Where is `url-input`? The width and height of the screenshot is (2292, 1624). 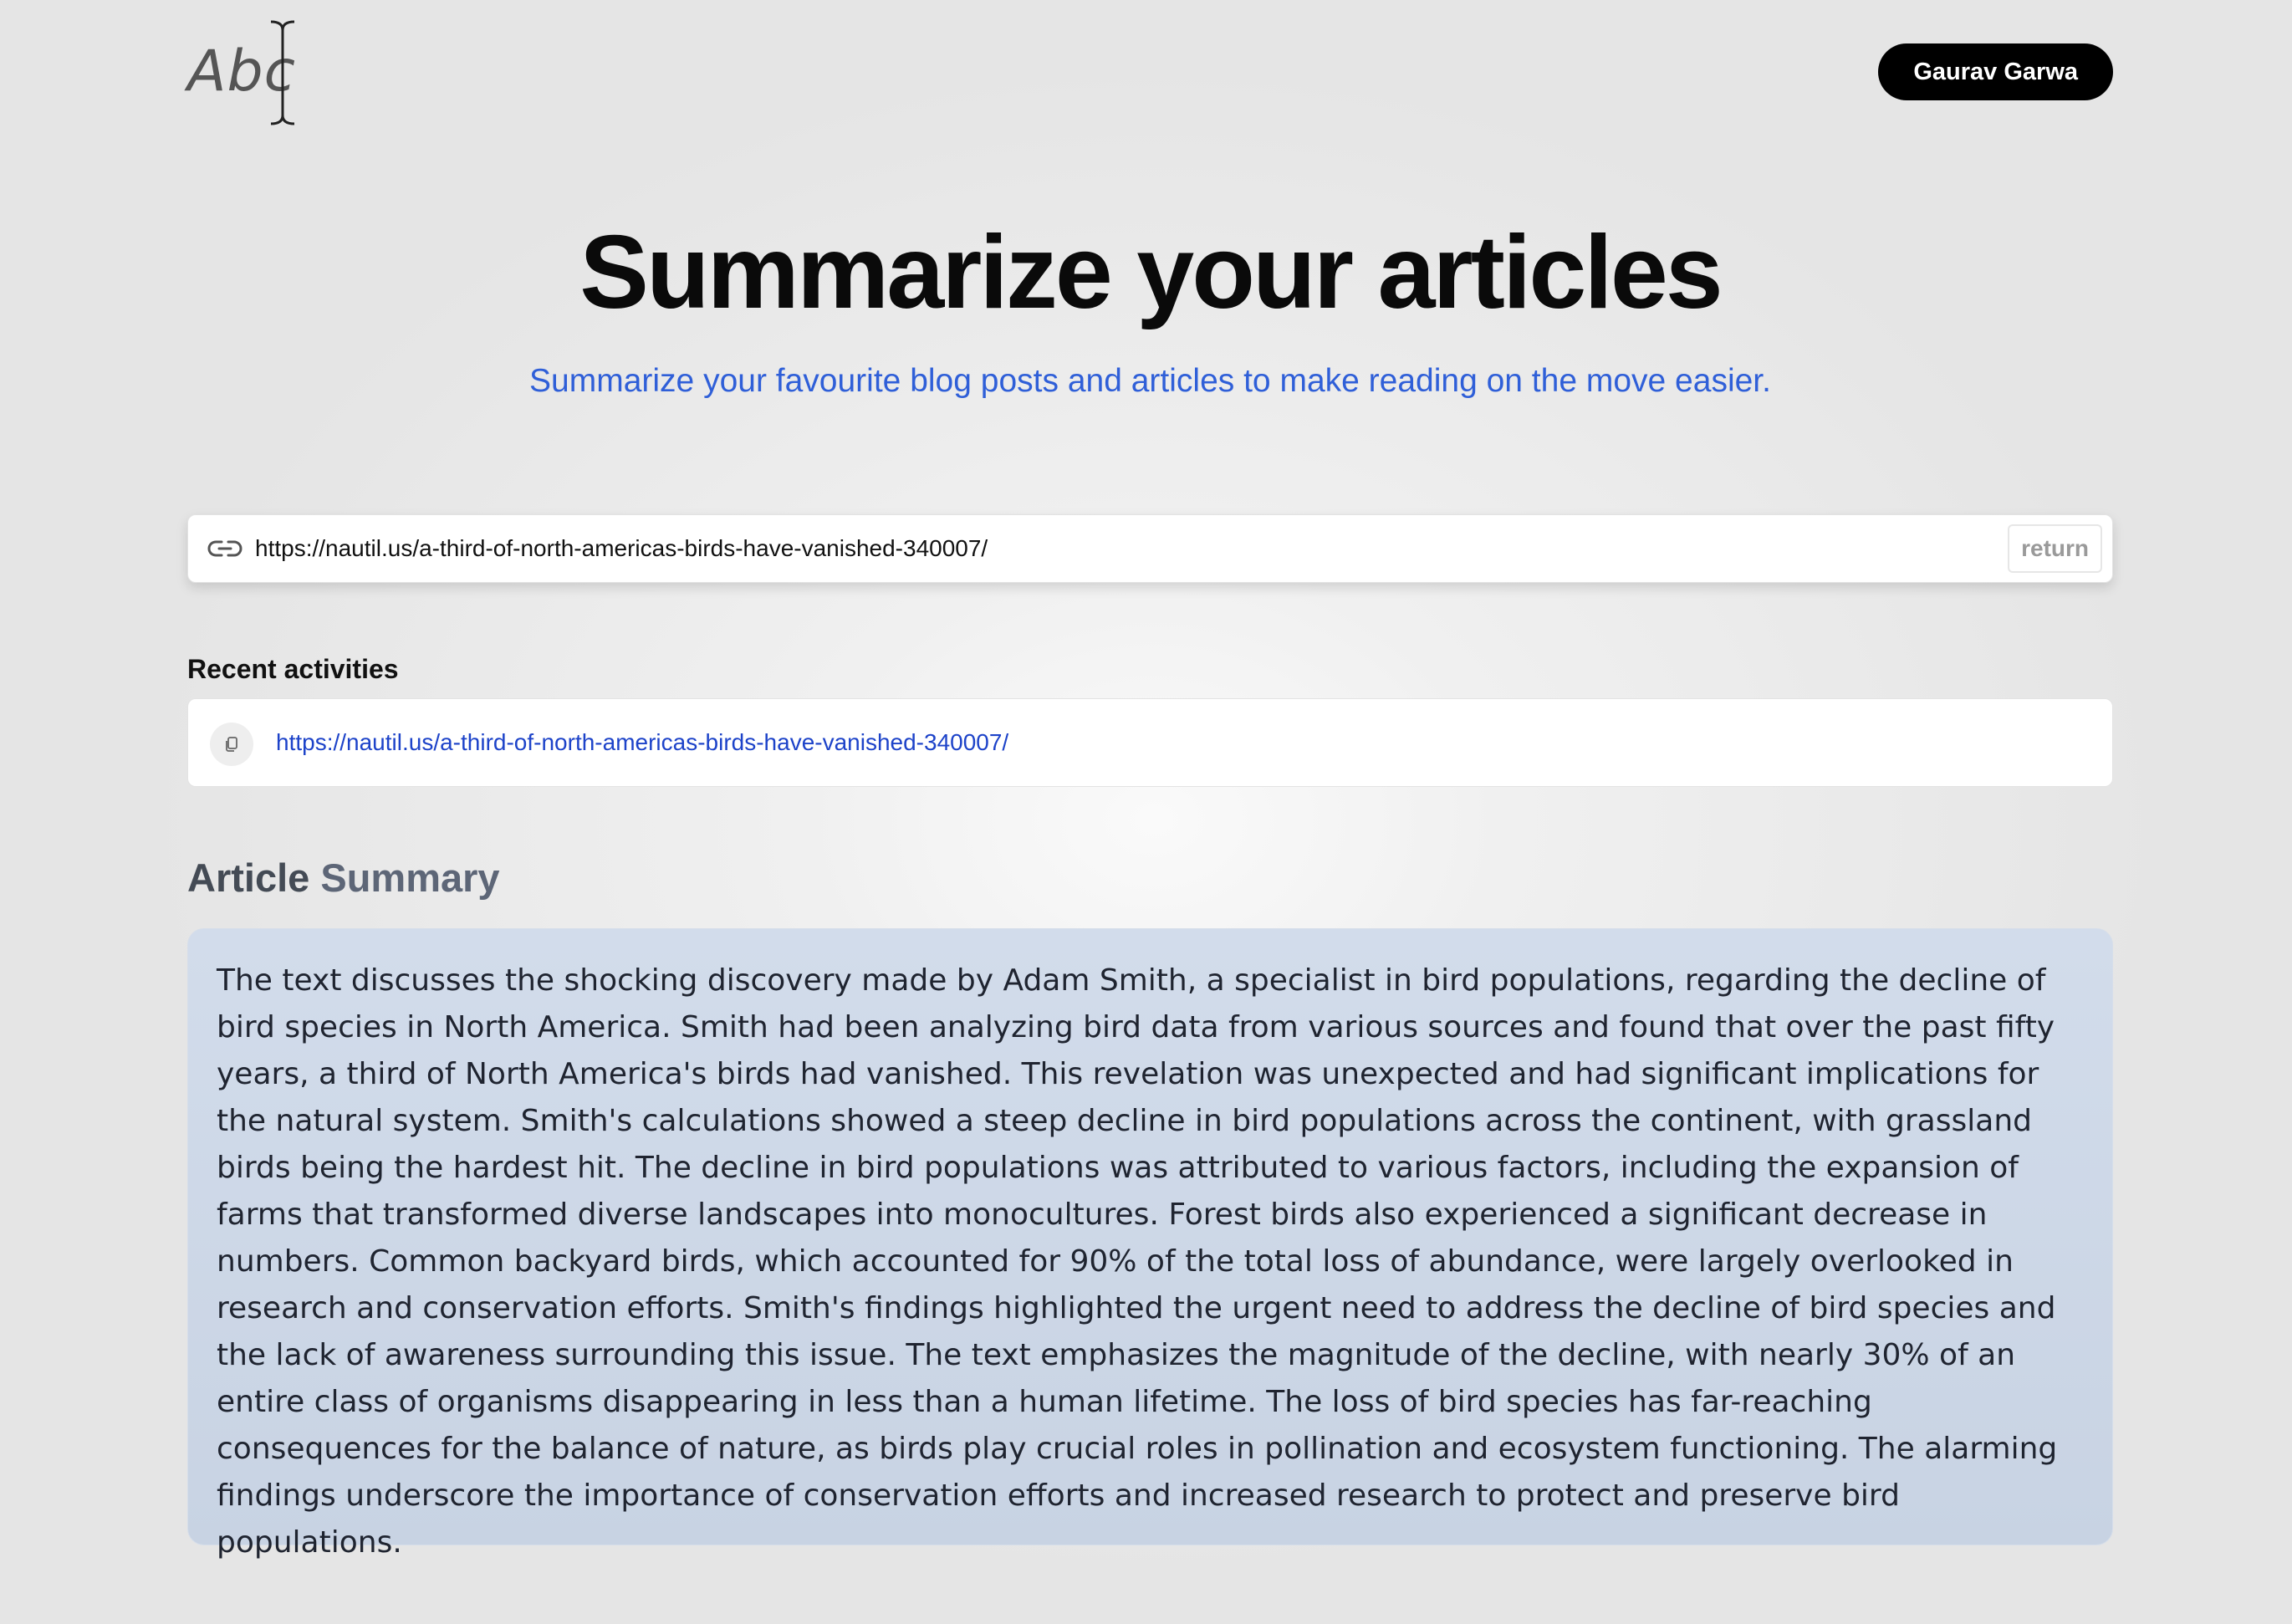 url-input is located at coordinates (1091, 548).